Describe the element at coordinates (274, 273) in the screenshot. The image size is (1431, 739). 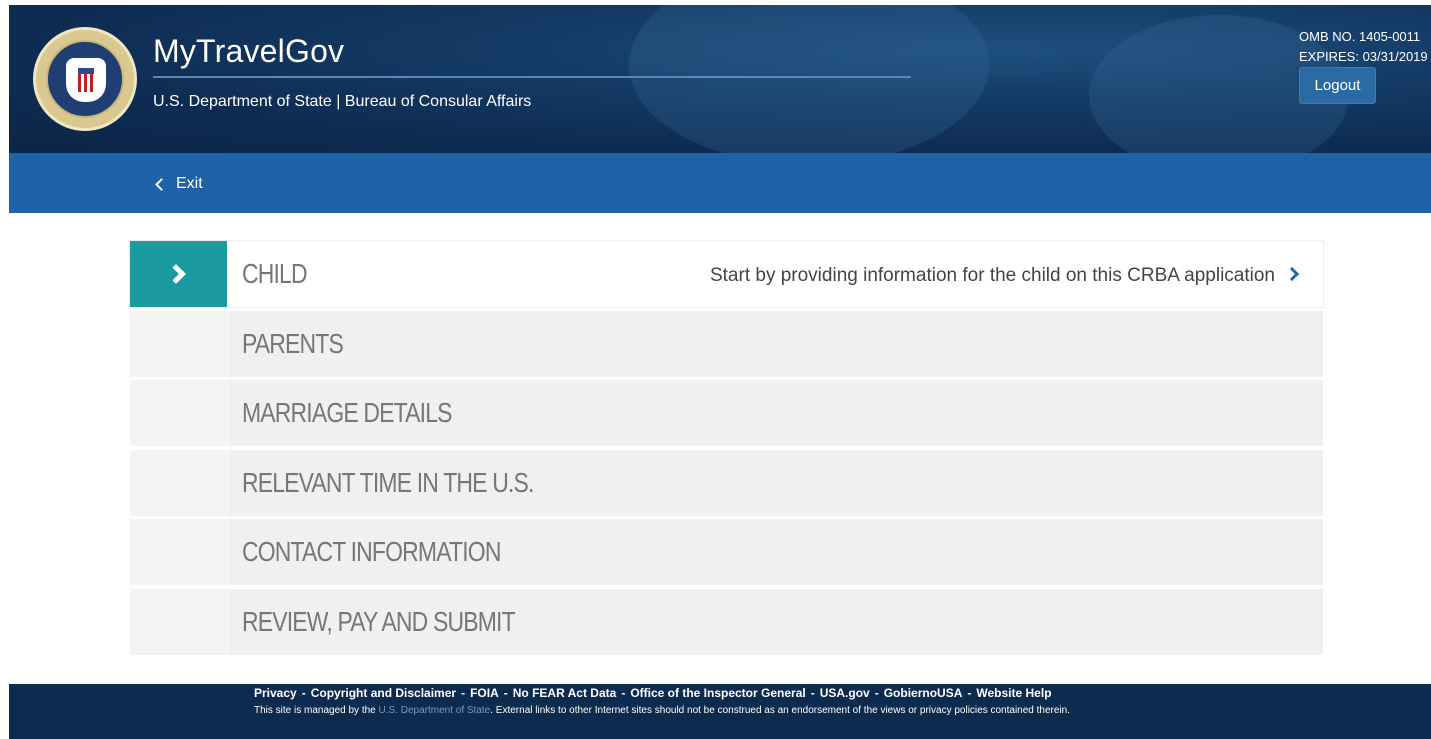
I see `step-label: CHILD` at that location.